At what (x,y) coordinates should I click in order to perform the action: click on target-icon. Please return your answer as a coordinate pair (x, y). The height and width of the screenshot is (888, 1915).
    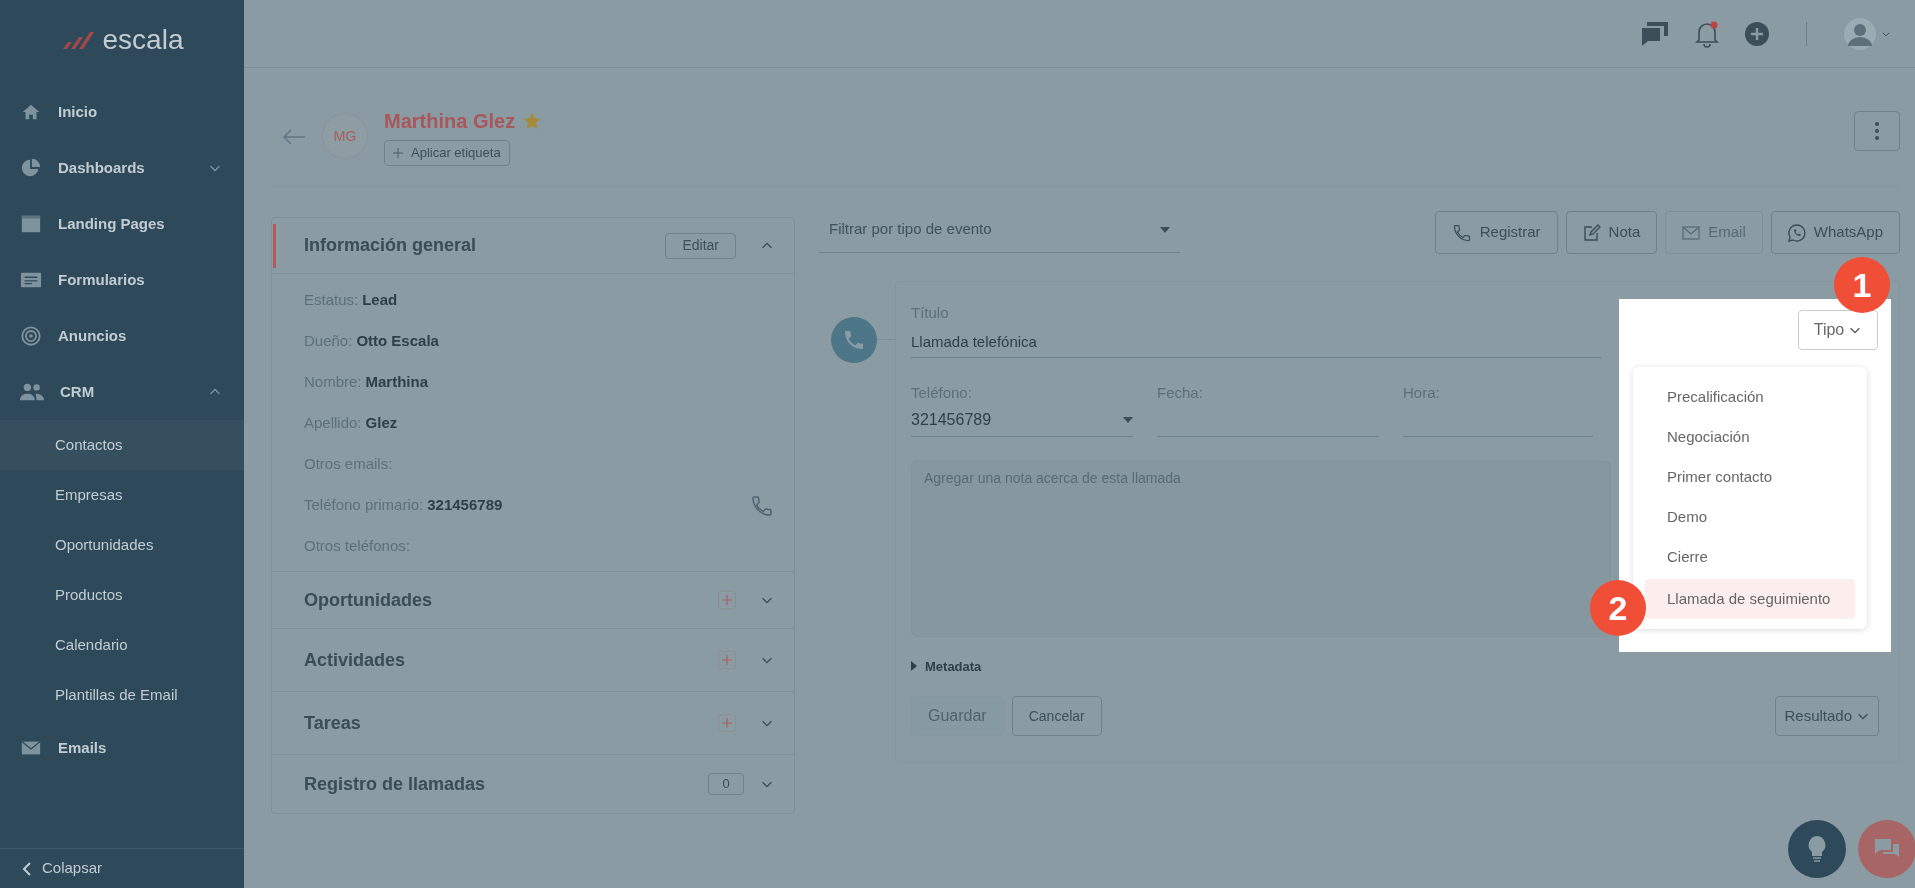
    Looking at the image, I should click on (31, 336).